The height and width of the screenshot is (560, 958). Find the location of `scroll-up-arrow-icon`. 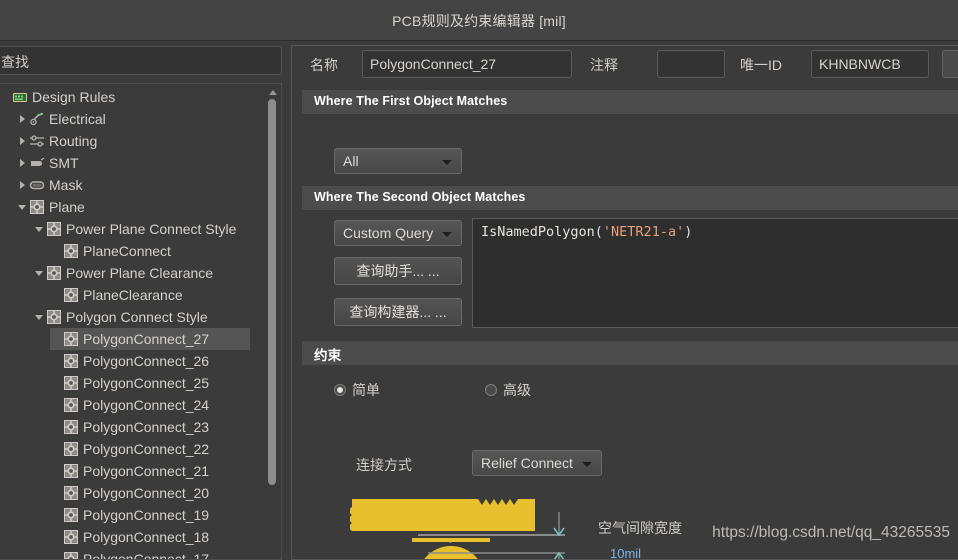

scroll-up-arrow-icon is located at coordinates (272, 91).